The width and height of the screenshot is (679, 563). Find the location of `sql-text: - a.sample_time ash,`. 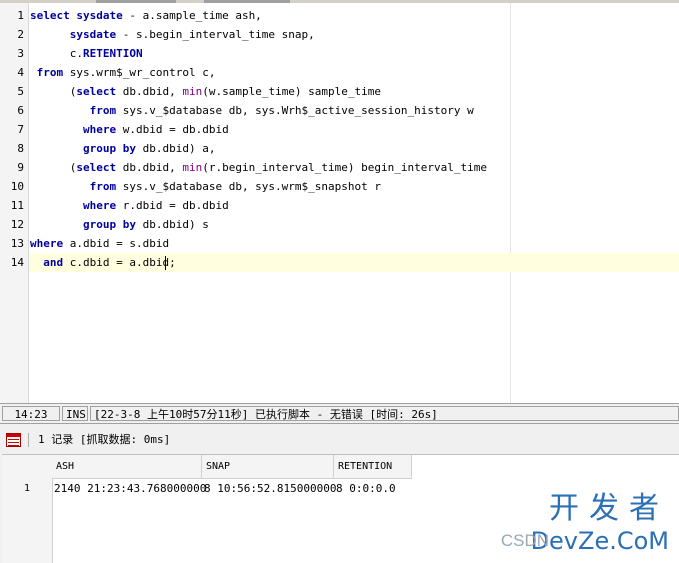

sql-text: - a.sample_time ash, is located at coordinates (192, 15).